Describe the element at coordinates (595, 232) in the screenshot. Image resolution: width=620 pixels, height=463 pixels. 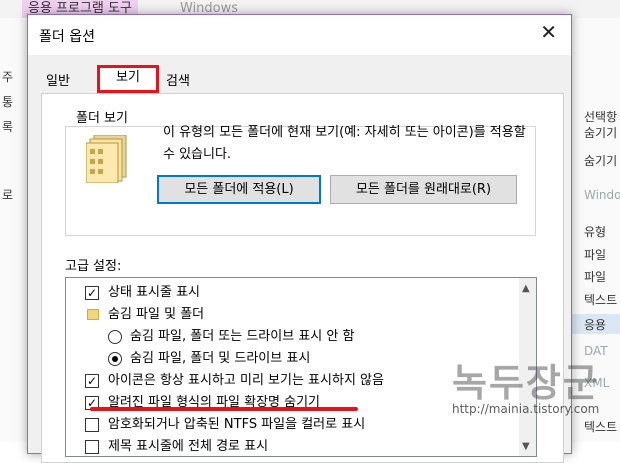
I see `right-pane-item: 유형` at that location.